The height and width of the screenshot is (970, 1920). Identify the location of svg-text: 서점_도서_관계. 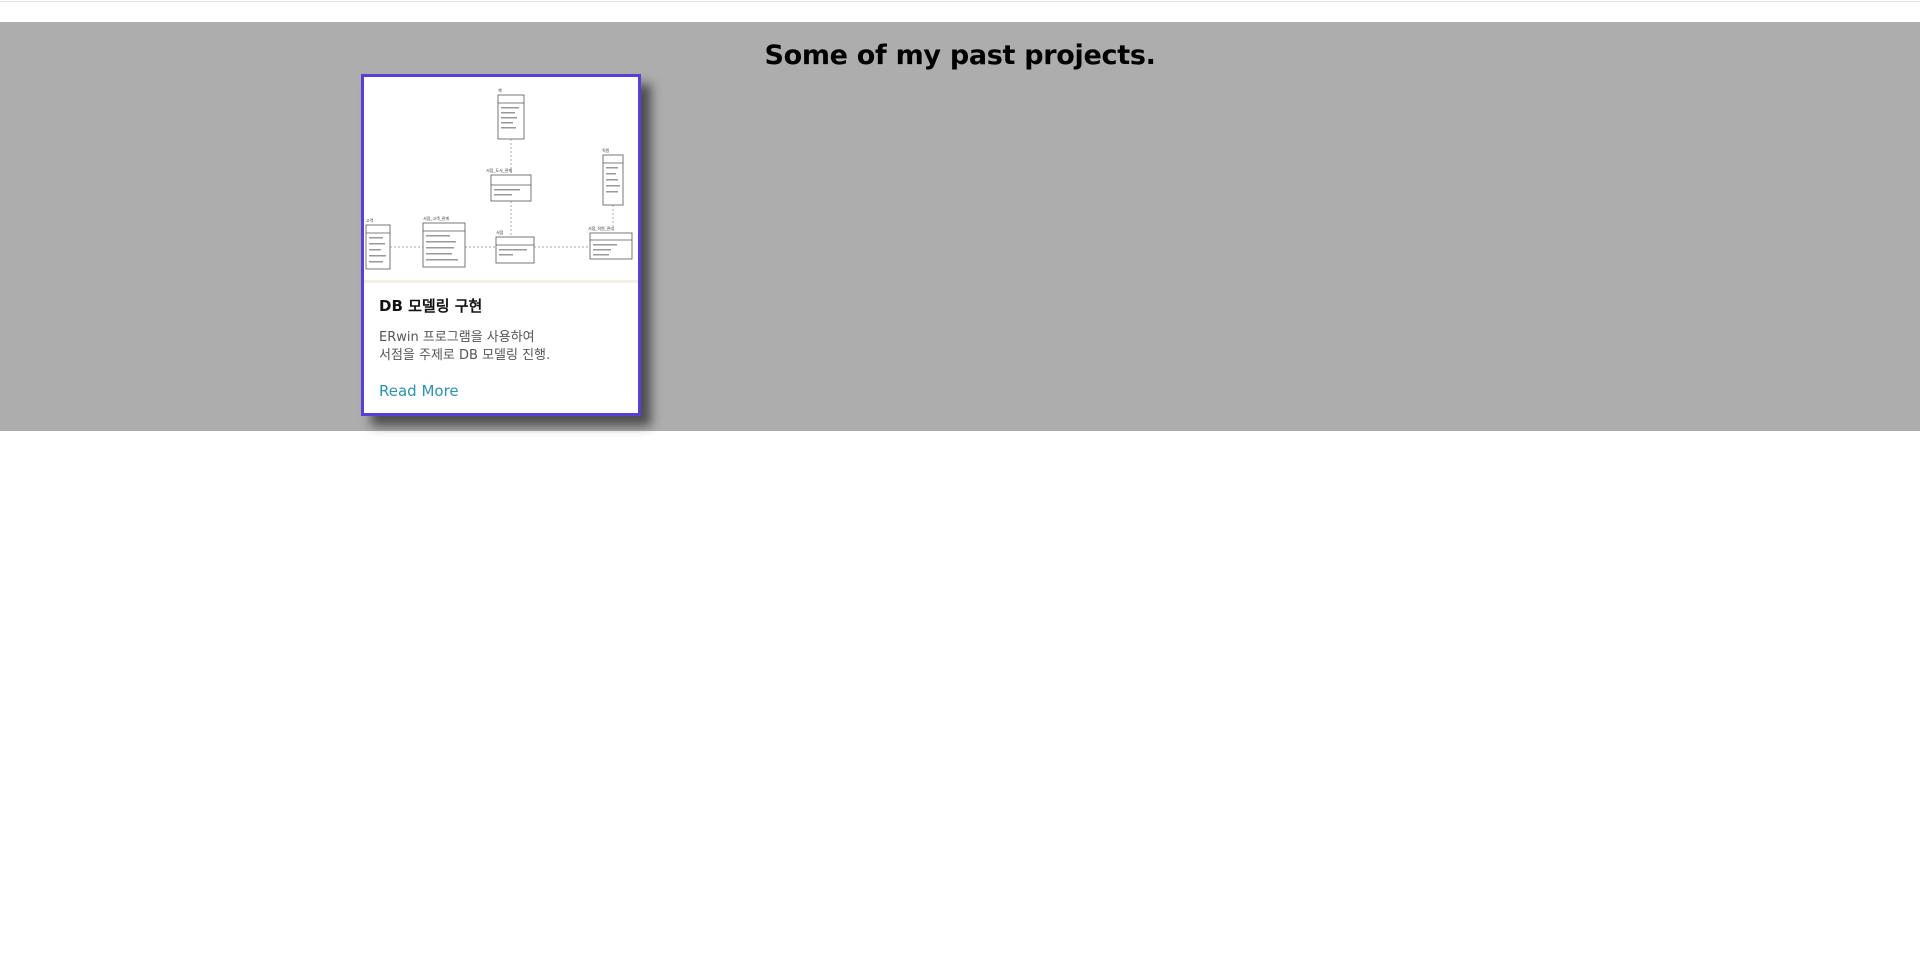
(499, 170).